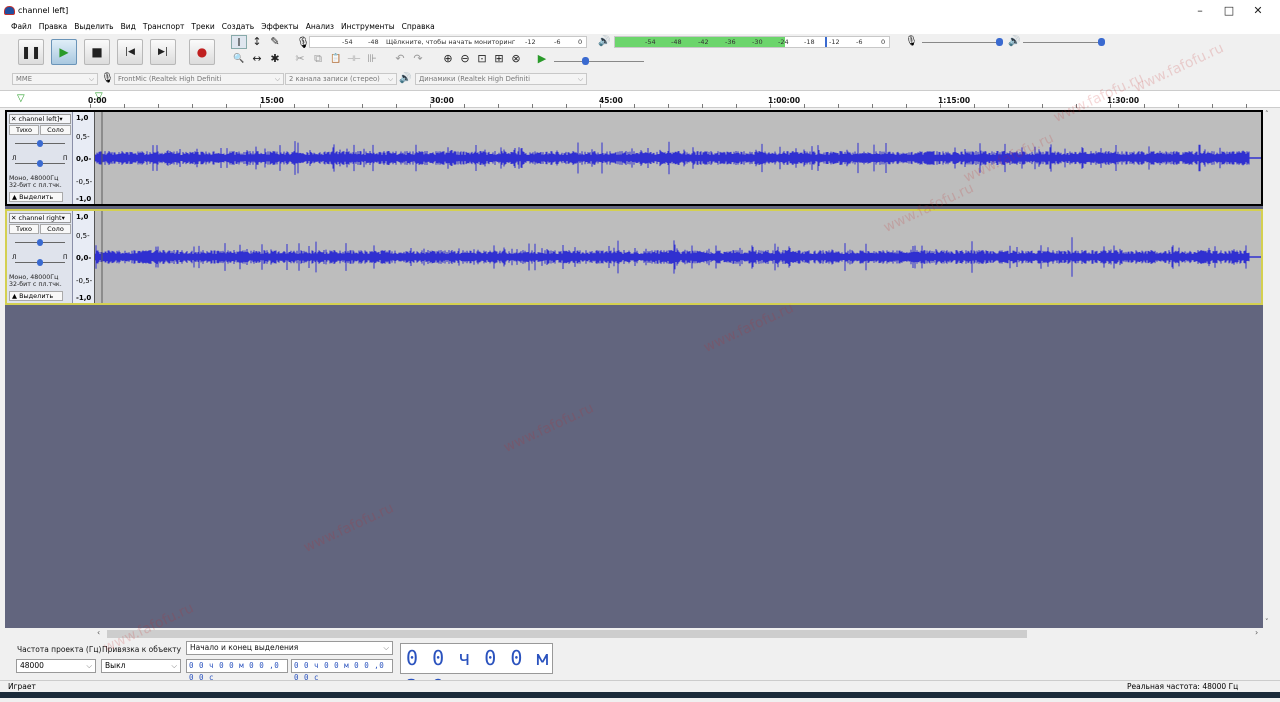 This screenshot has width=1280, height=702. Describe the element at coordinates (476, 671) in the screenshot. I see `audio-position-time: 0 0 ч 0 0 м 3 9 с` at that location.